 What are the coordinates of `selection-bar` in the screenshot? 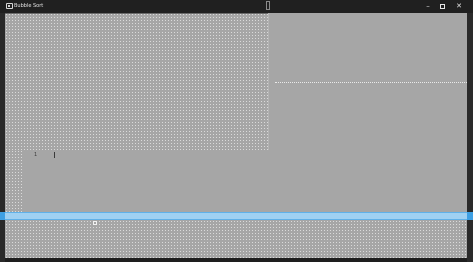 It's located at (236, 216).